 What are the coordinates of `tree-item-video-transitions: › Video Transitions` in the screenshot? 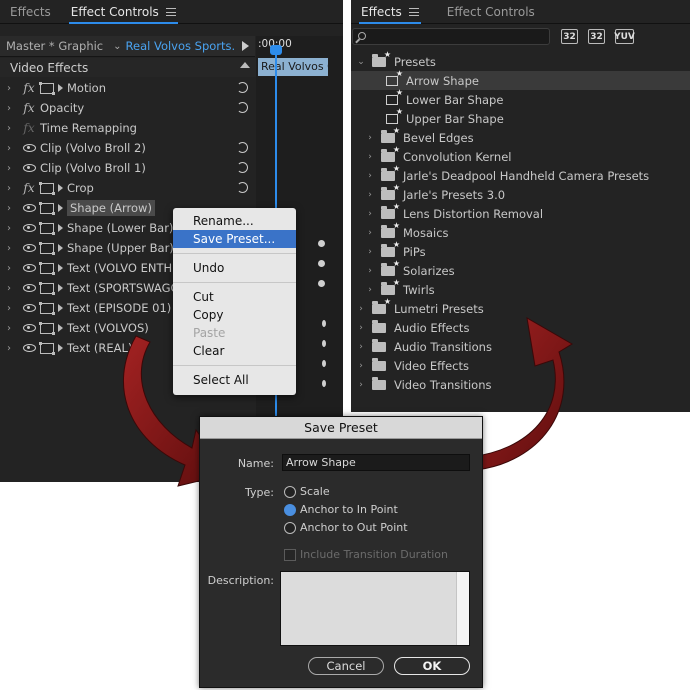 It's located at (520, 384).